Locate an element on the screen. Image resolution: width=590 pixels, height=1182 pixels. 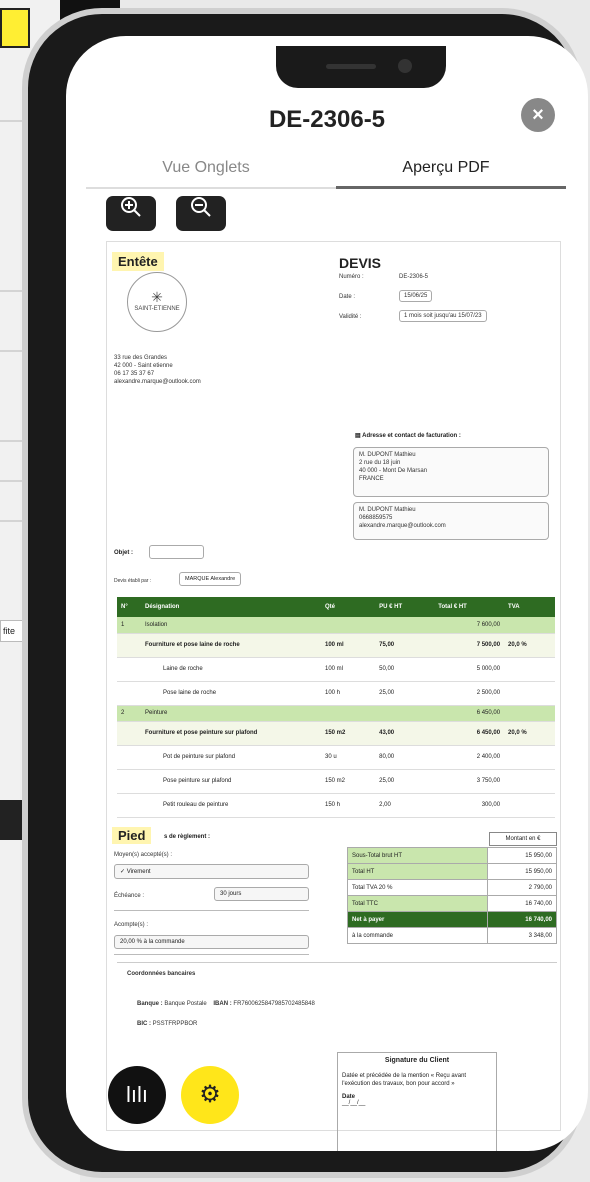
billing-line: M. DUPONT Mathieu is located at coordinates (387, 455).